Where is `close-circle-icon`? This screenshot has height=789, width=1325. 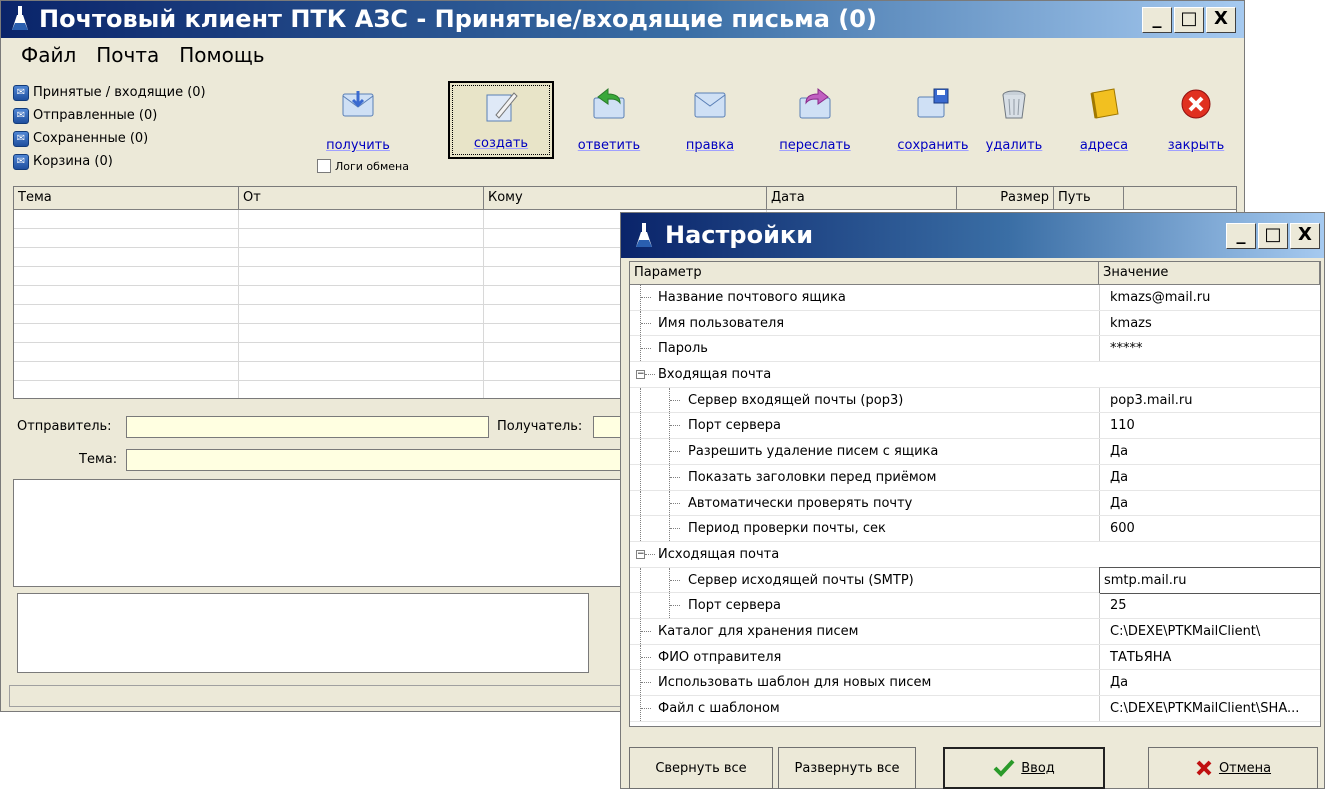 close-circle-icon is located at coordinates (1196, 104).